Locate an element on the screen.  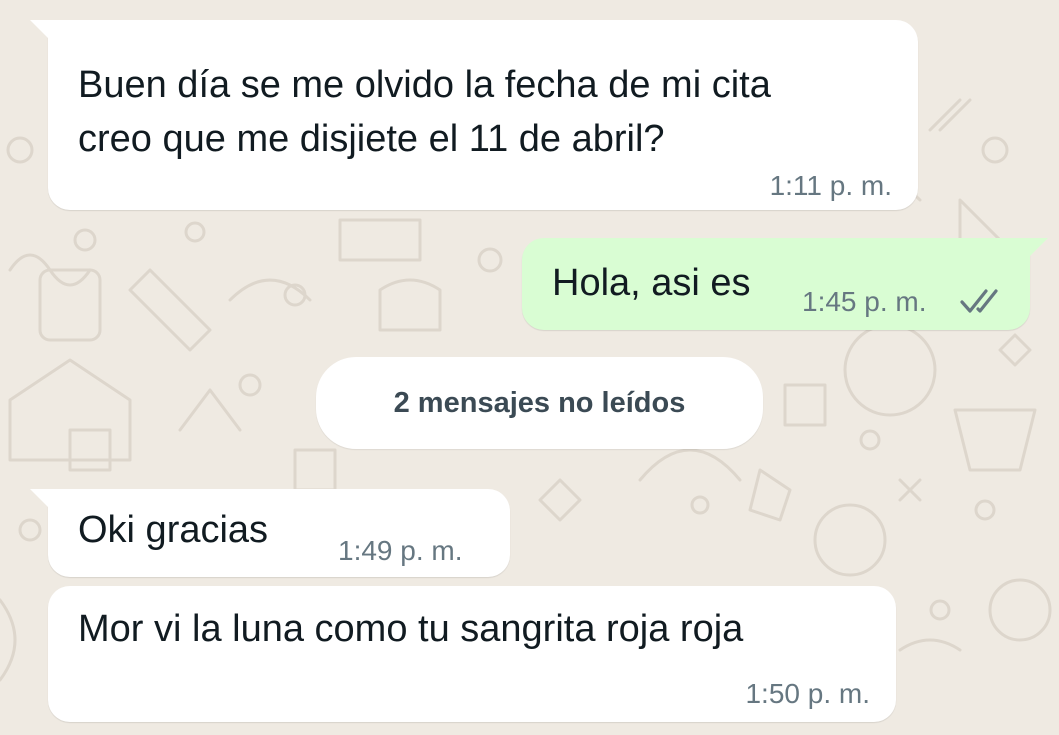
message-text: Oki gracias is located at coordinates (173, 530).